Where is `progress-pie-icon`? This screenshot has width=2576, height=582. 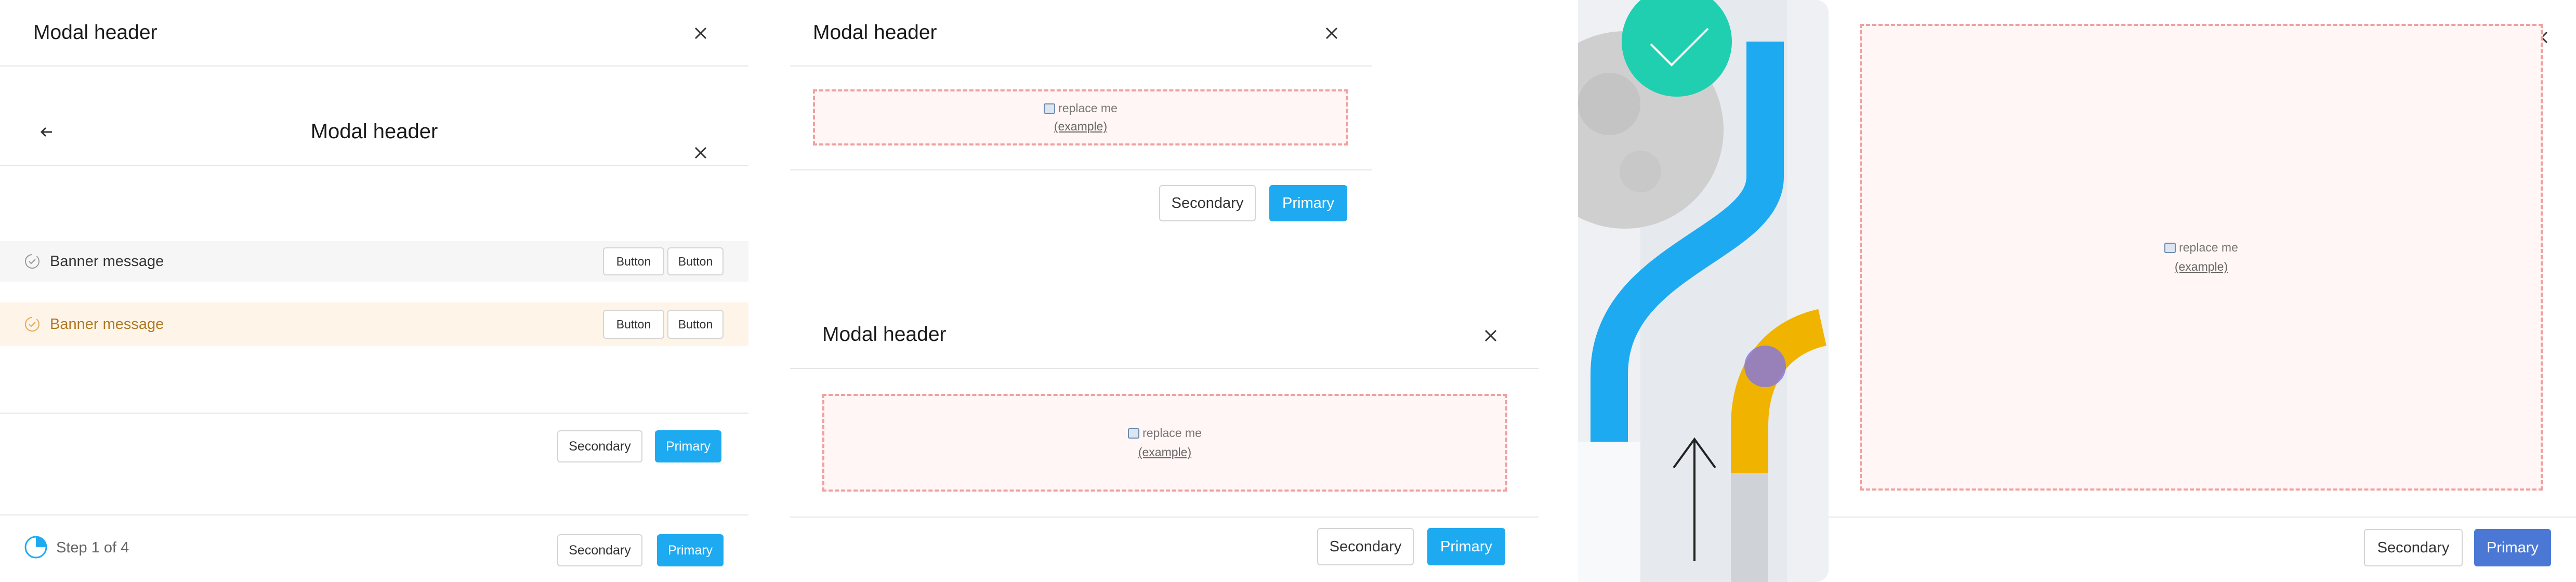
progress-pie-icon is located at coordinates (36, 547).